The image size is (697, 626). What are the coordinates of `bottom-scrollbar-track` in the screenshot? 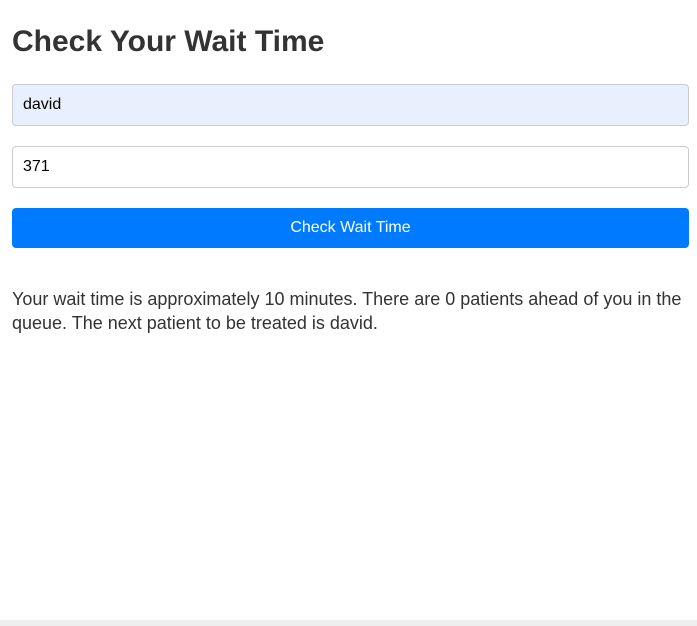 It's located at (348, 623).